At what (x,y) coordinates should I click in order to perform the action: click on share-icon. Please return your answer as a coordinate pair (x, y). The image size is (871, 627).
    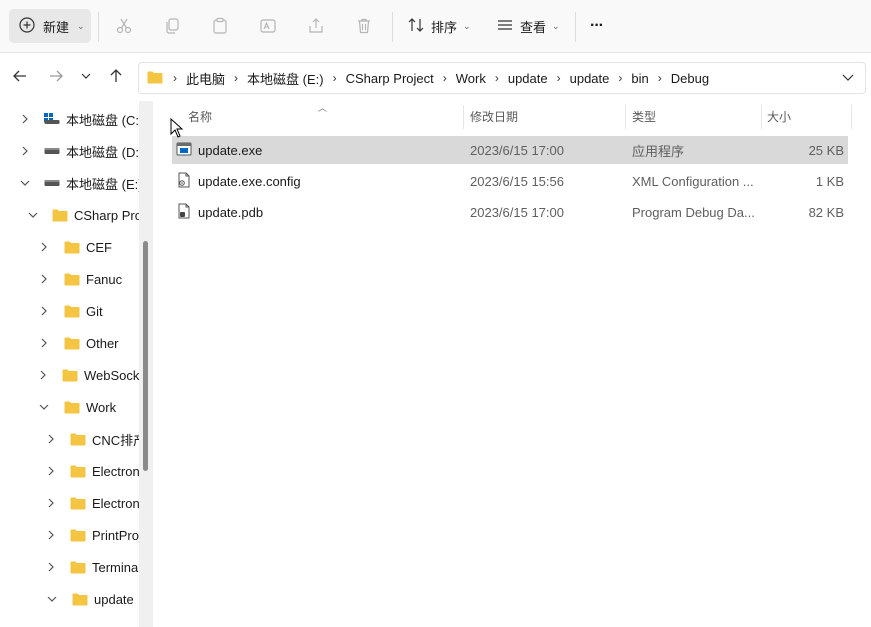
    Looking at the image, I should click on (316, 26).